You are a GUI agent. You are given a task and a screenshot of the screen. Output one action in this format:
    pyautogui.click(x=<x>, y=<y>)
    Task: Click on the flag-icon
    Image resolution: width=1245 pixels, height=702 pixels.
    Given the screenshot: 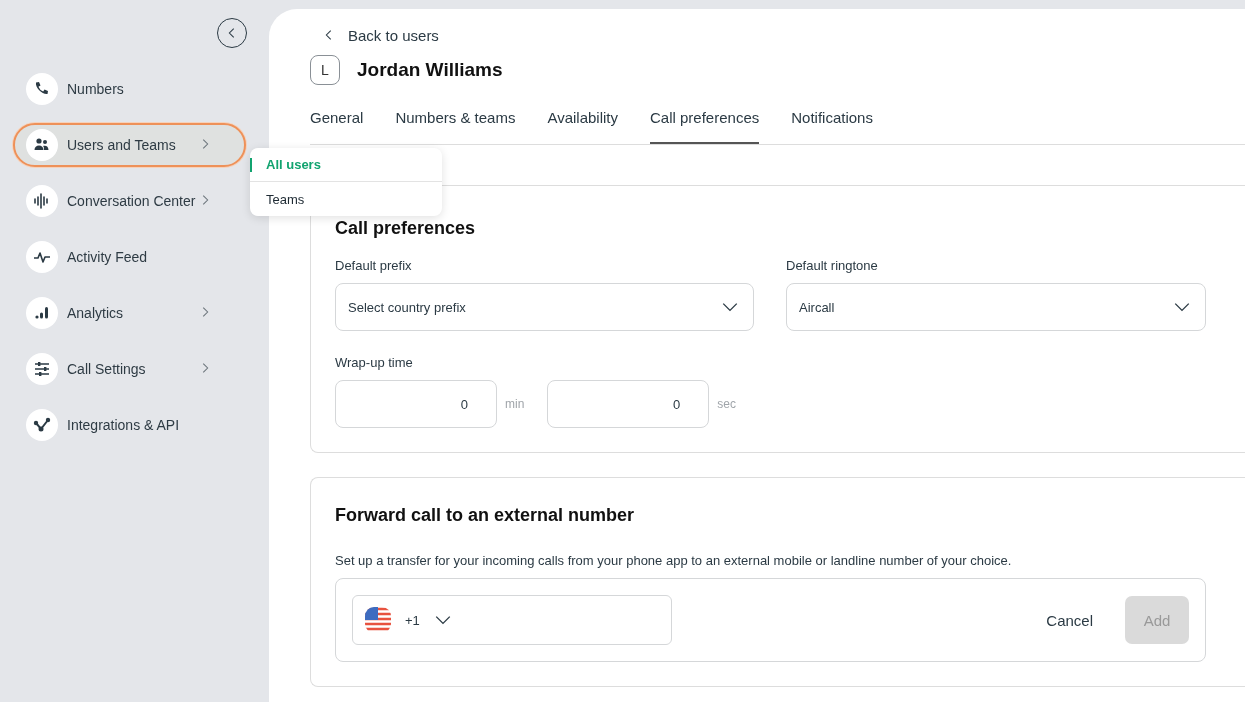 What is the action you would take?
    pyautogui.click(x=378, y=620)
    